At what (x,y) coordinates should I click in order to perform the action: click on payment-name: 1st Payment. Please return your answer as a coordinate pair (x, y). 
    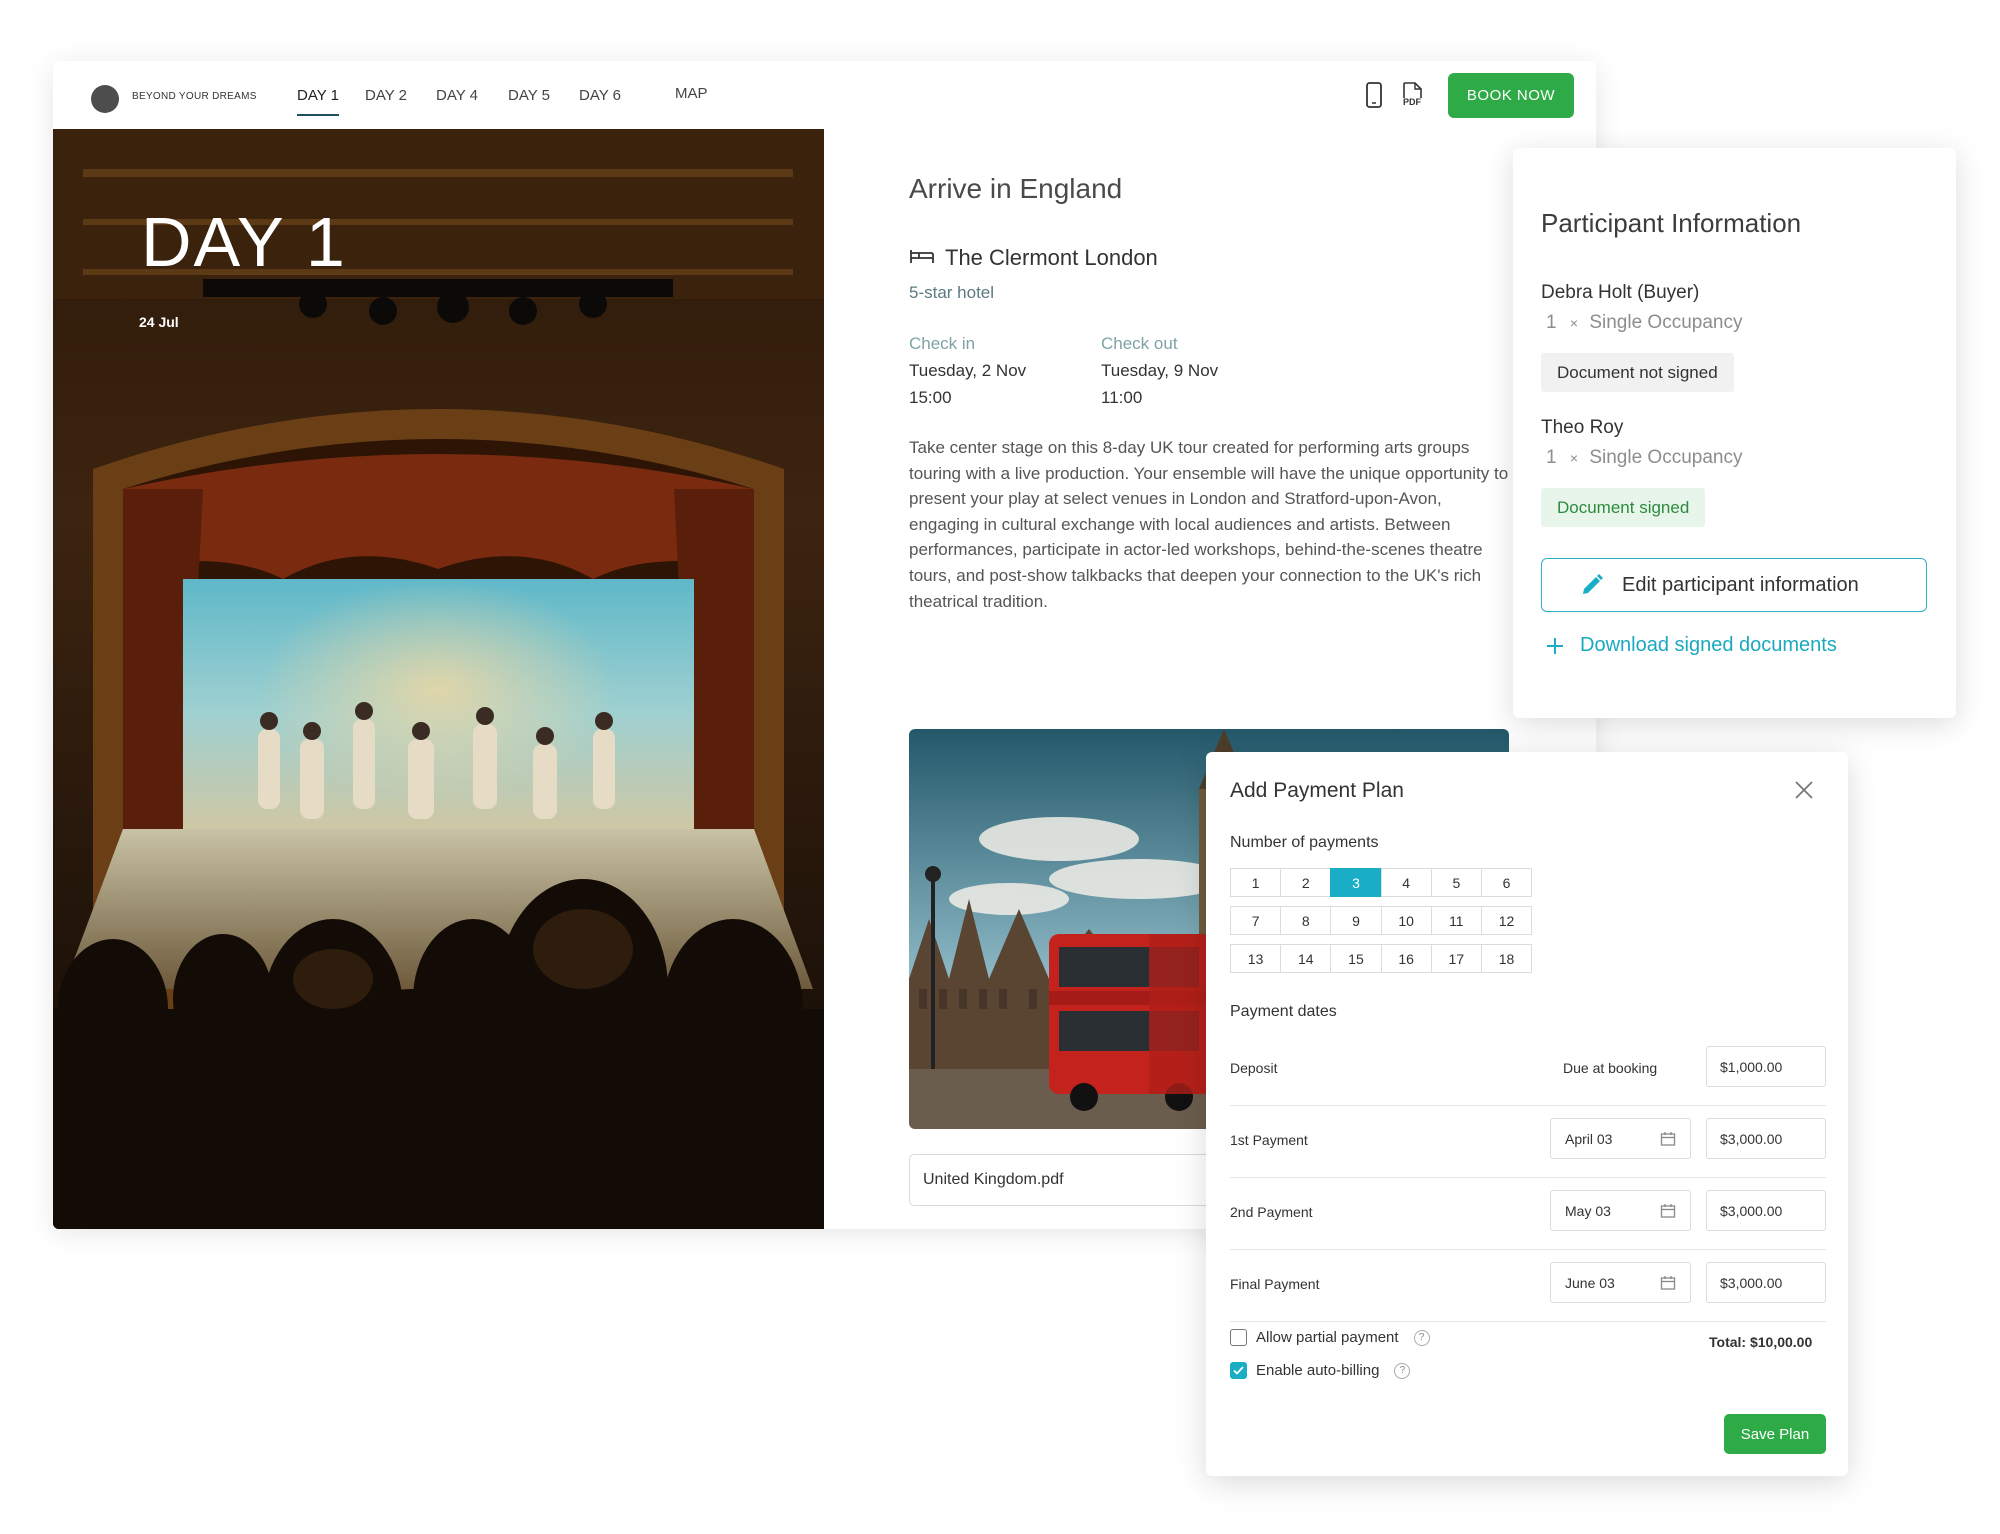
    Looking at the image, I should click on (1269, 1140).